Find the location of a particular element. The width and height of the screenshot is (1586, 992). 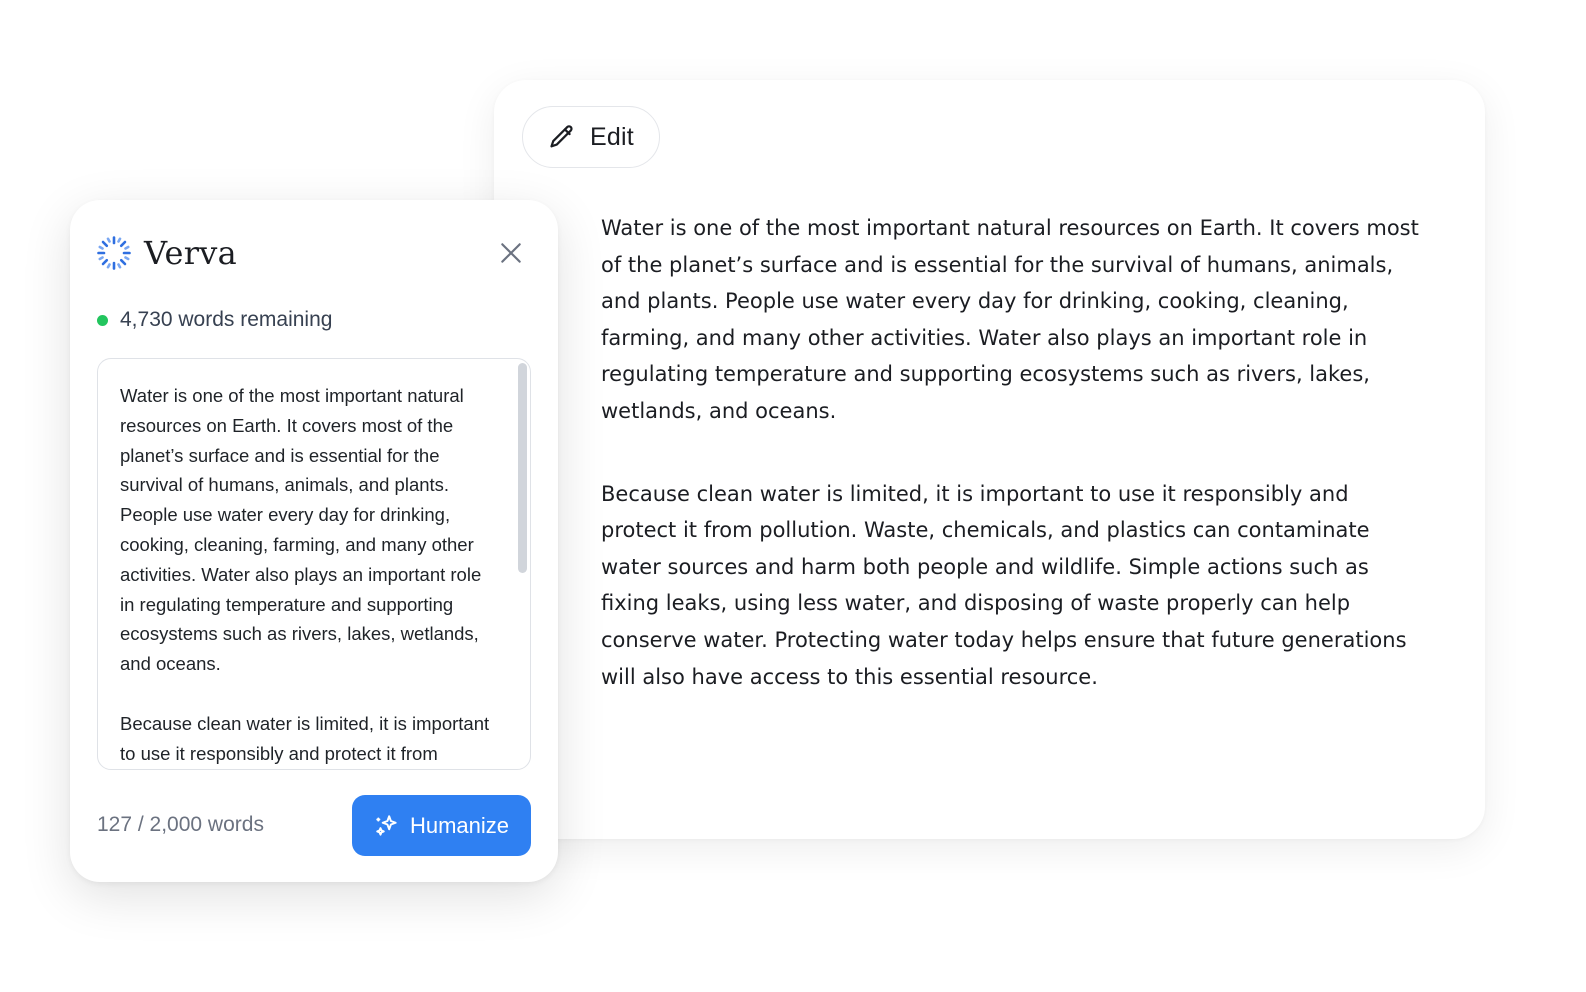

word-count: 127 / 2,000 words is located at coordinates (180, 824).